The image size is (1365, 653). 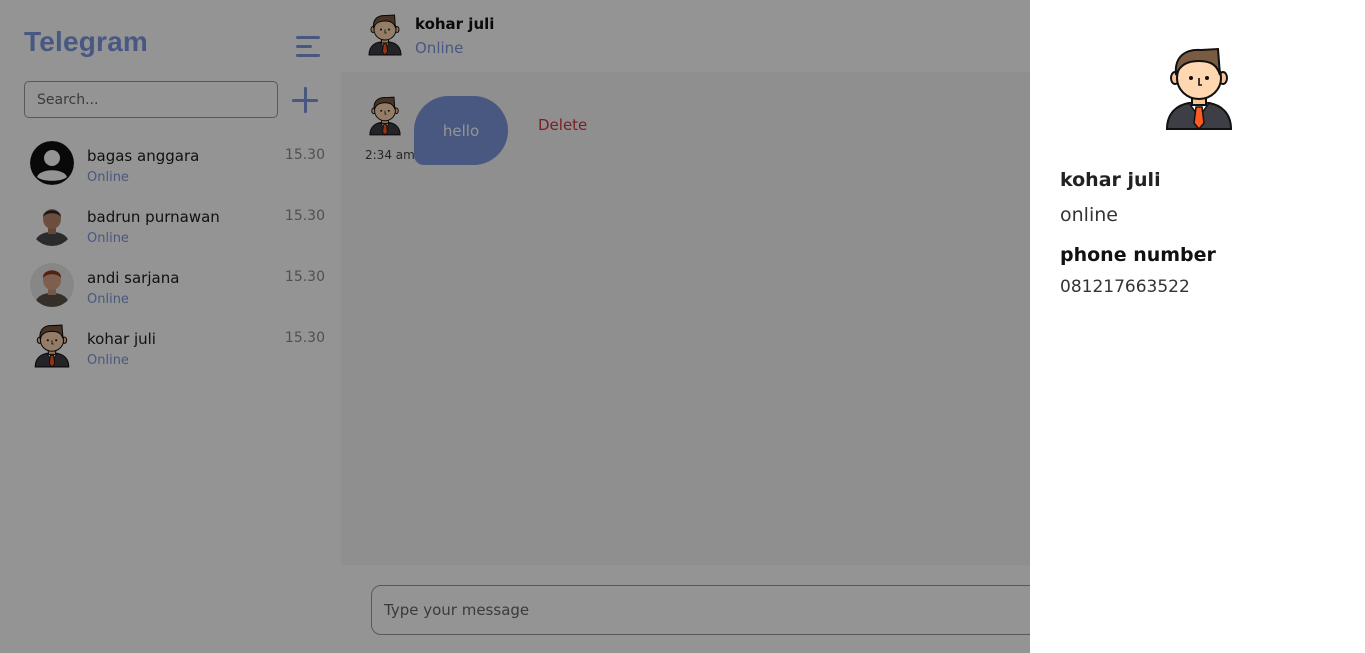 I want to click on phone-number-label: phone number, so click(x=1138, y=255).